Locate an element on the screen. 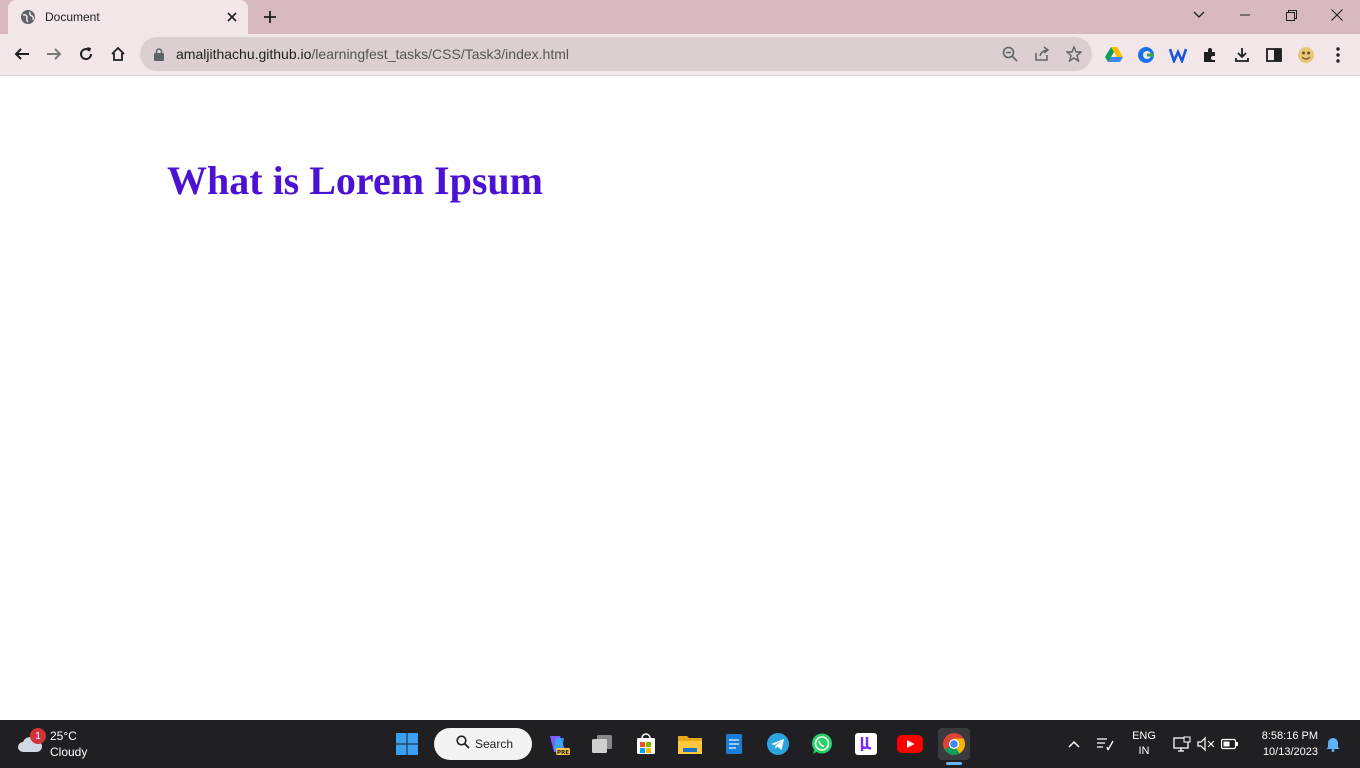 The image size is (1360, 768). url-path: /learningfest_tasks/CSS/Task3/index.html is located at coordinates (440, 54).